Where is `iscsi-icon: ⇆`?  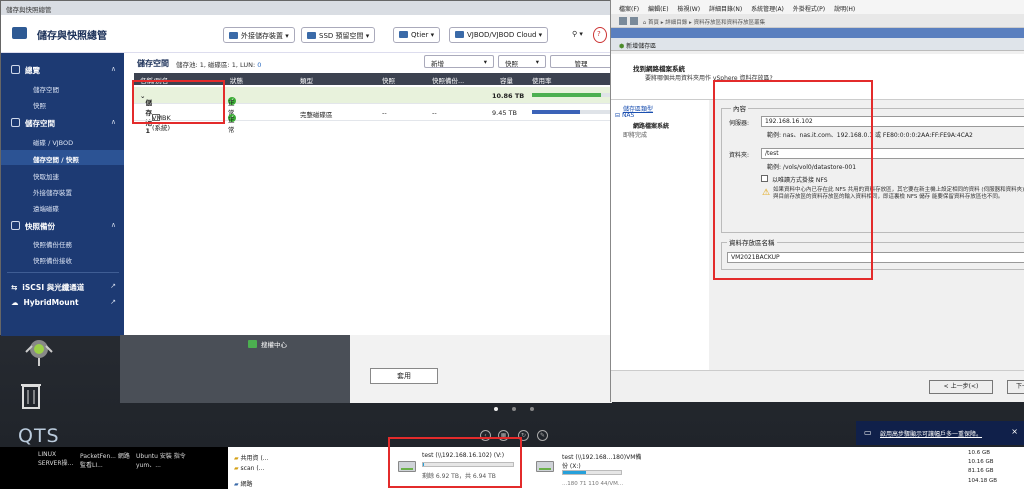 iscsi-icon: ⇆ is located at coordinates (14, 287).